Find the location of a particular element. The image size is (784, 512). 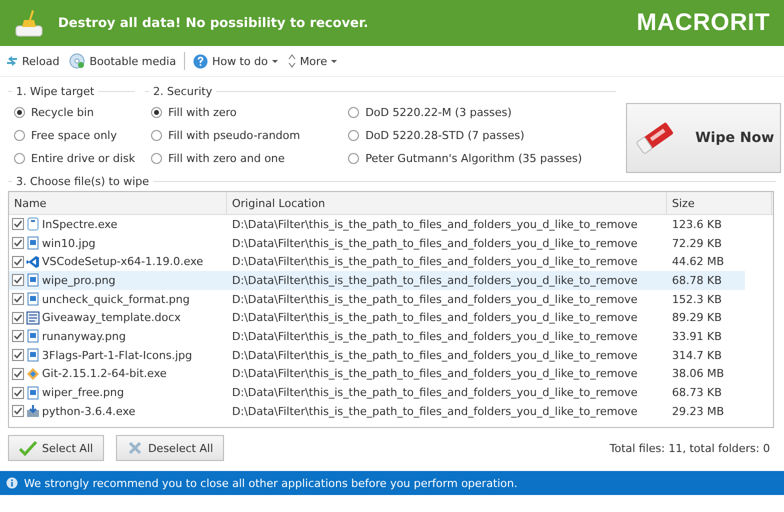

radio-option: Fill with zero is located at coordinates (242, 112).